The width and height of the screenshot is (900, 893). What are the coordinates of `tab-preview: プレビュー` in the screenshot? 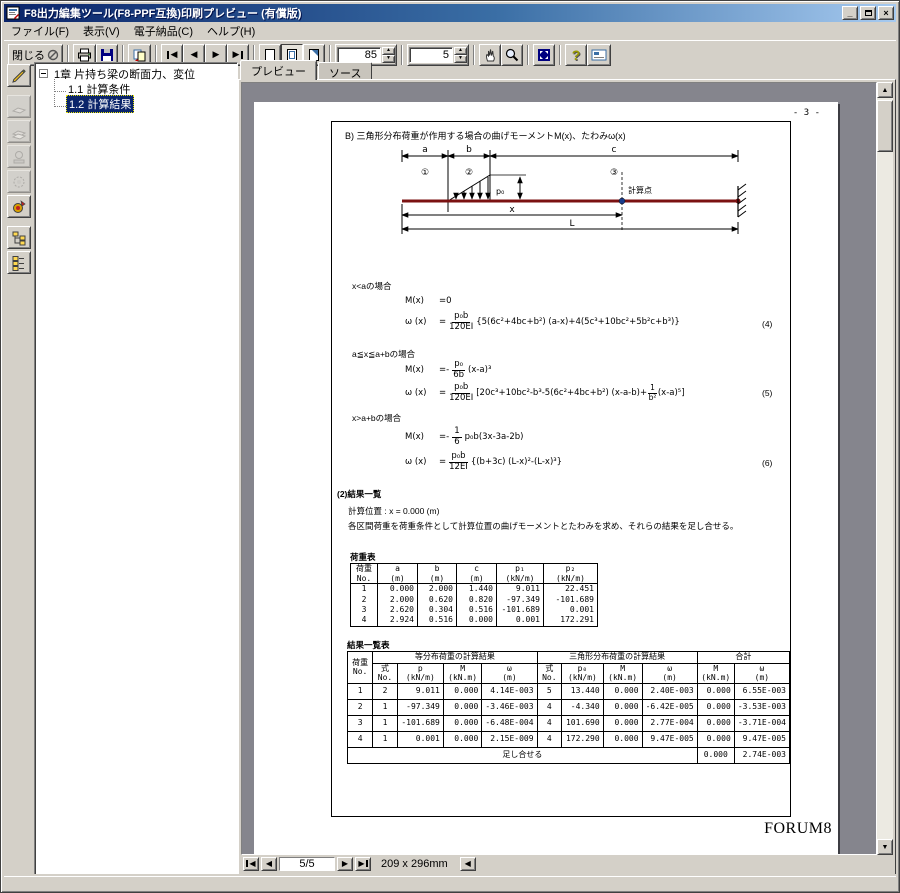 It's located at (278, 70).